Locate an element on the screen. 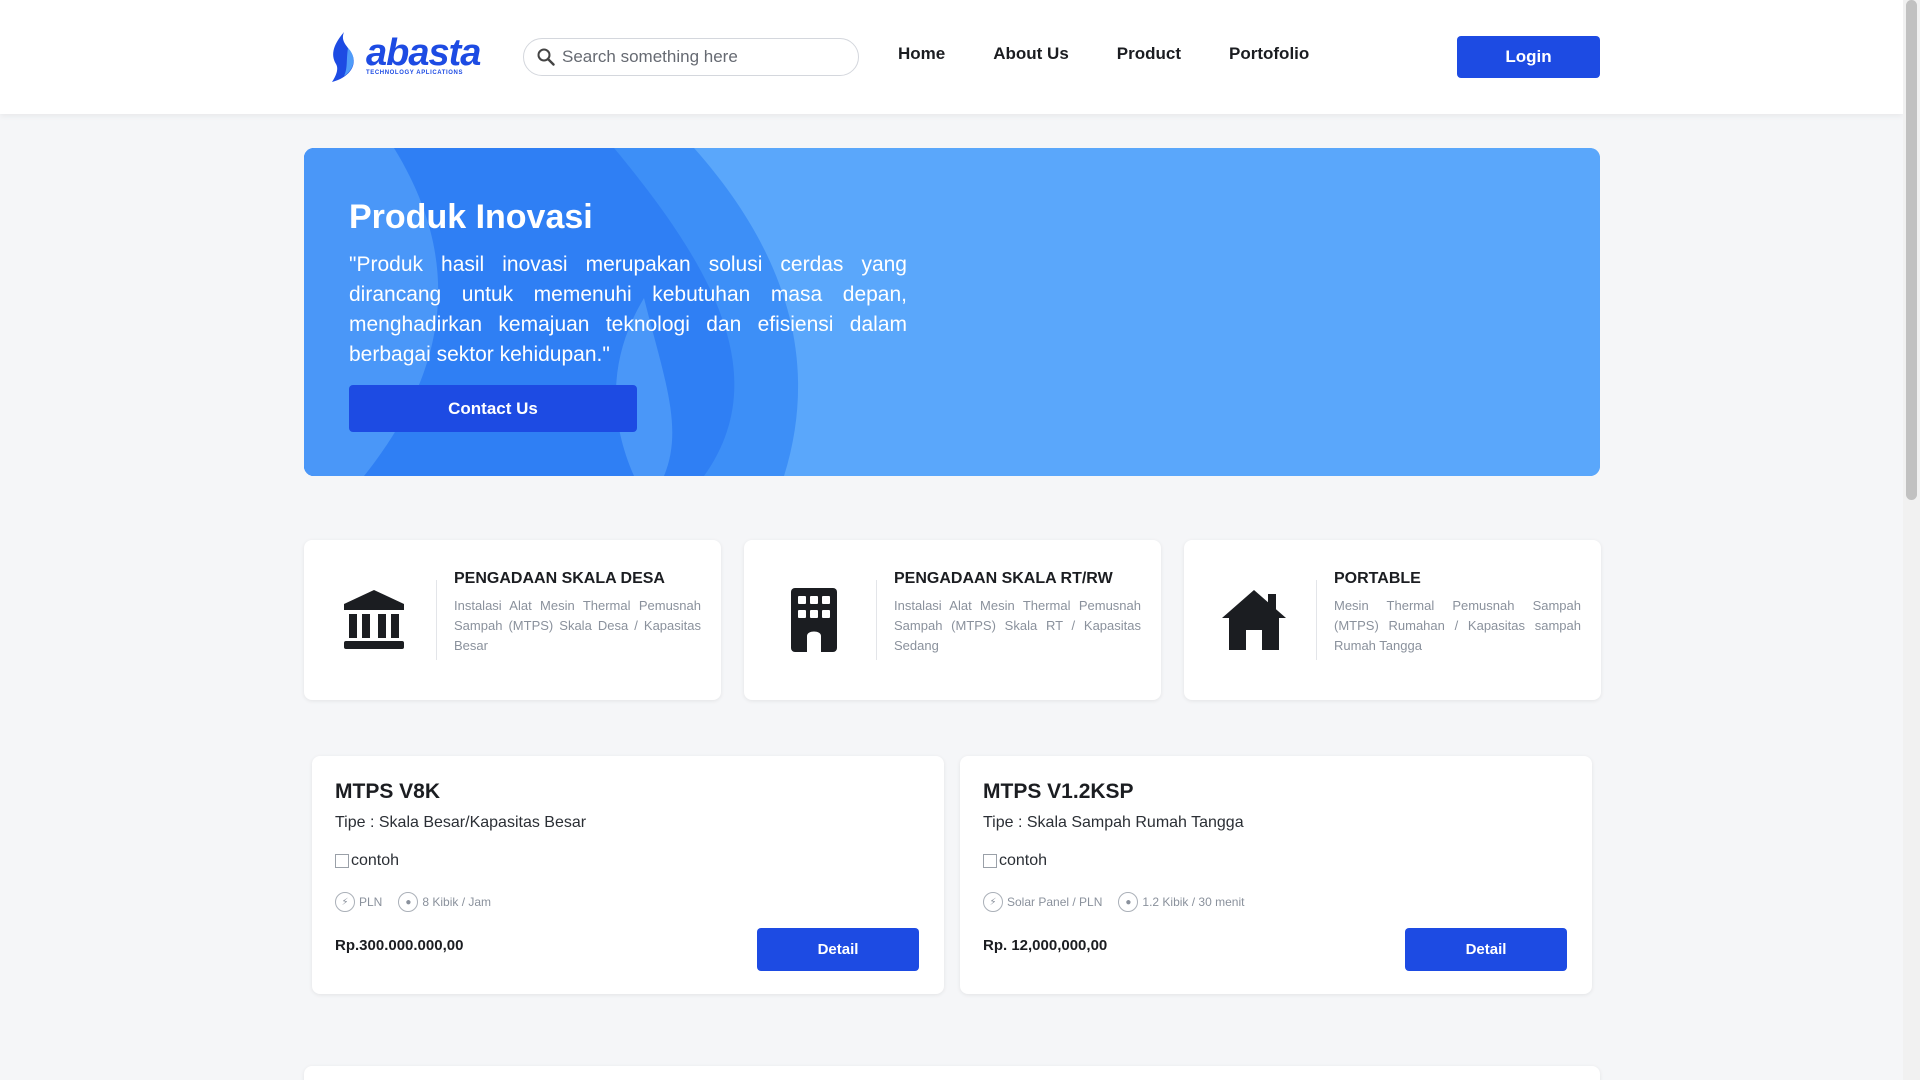  login-button: Login is located at coordinates (1528, 57).